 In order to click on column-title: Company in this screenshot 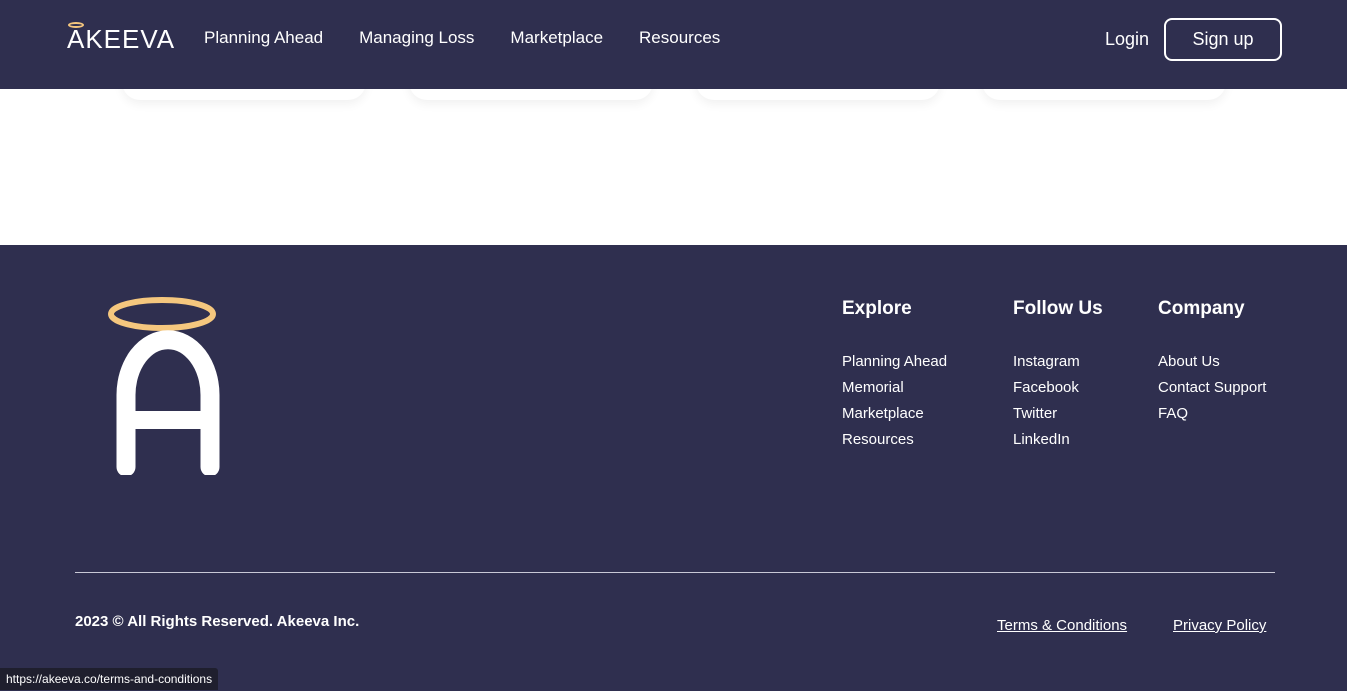, I will do `click(1201, 308)`.